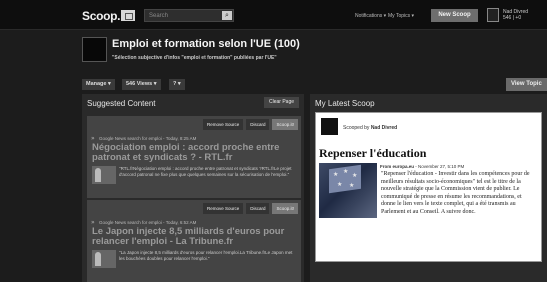 This screenshot has width=547, height=282. What do you see at coordinates (372, 153) in the screenshot?
I see `scoop-title-link: Repenser l'éducation` at bounding box center [372, 153].